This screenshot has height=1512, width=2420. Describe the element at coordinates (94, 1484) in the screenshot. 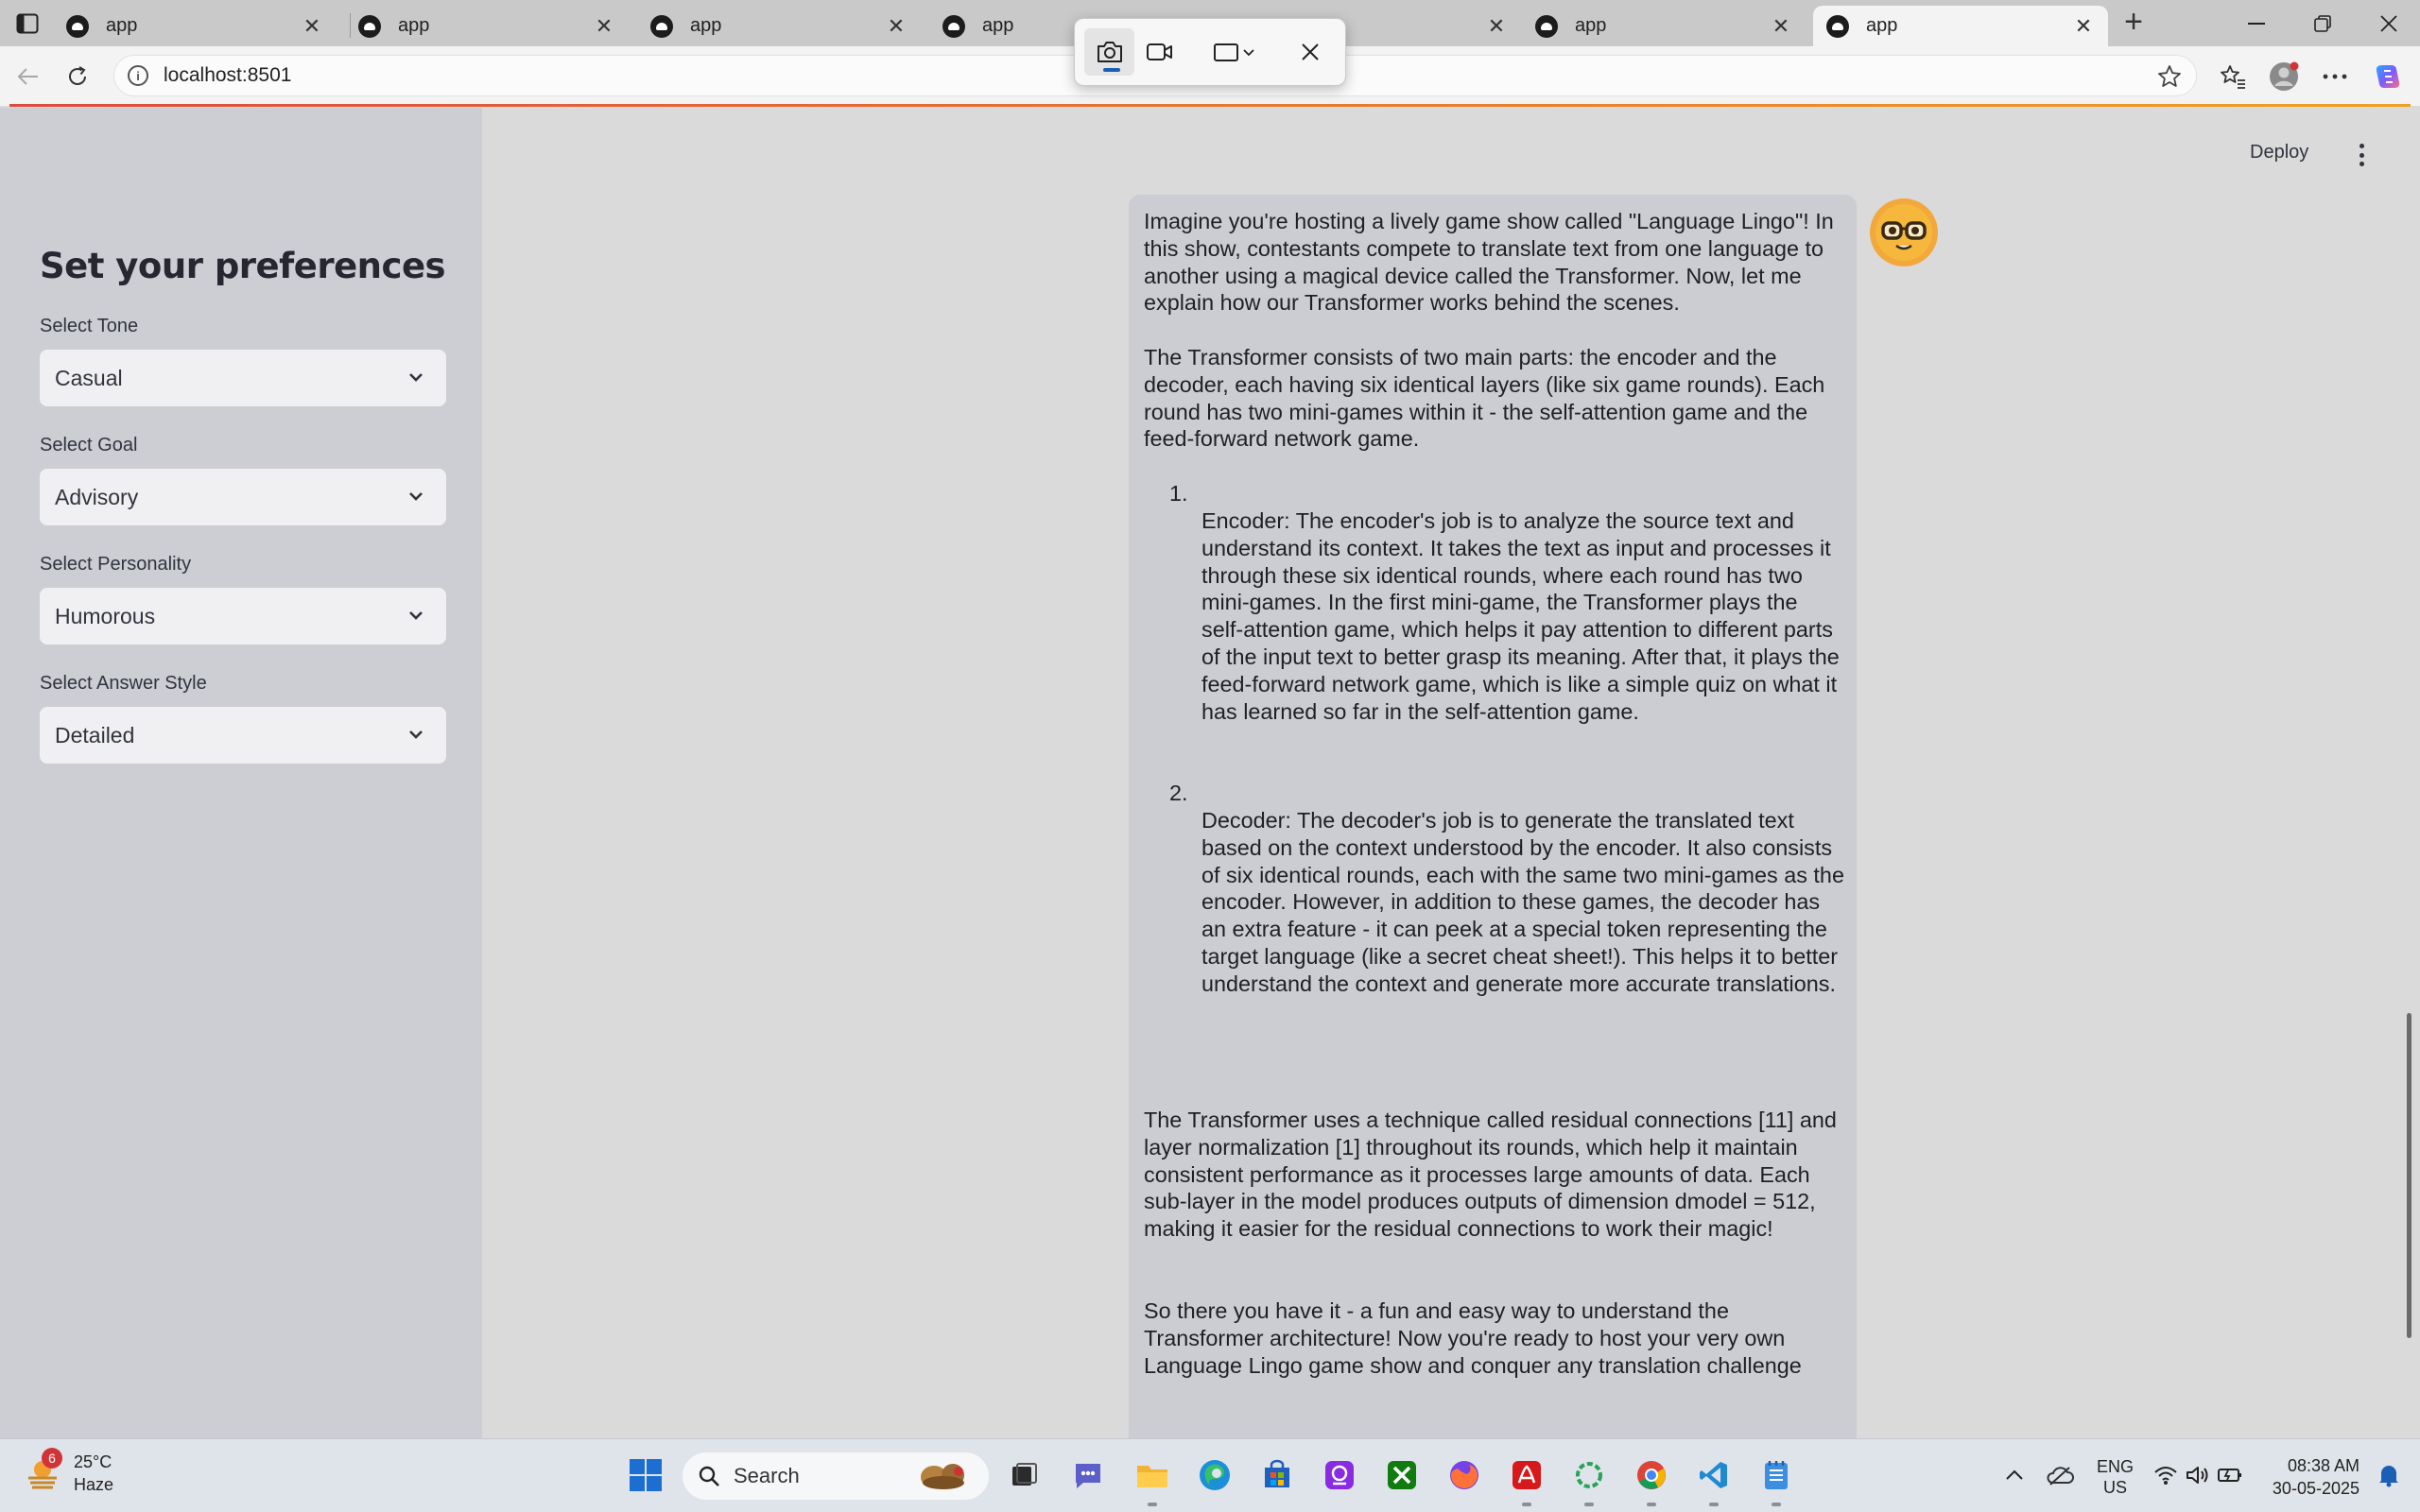

I see `weather-condition: Haze` at that location.